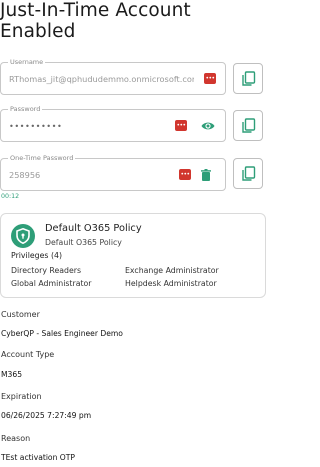 This screenshot has width=320, height=467. I want to click on account-type-label: Account Type, so click(28, 354).